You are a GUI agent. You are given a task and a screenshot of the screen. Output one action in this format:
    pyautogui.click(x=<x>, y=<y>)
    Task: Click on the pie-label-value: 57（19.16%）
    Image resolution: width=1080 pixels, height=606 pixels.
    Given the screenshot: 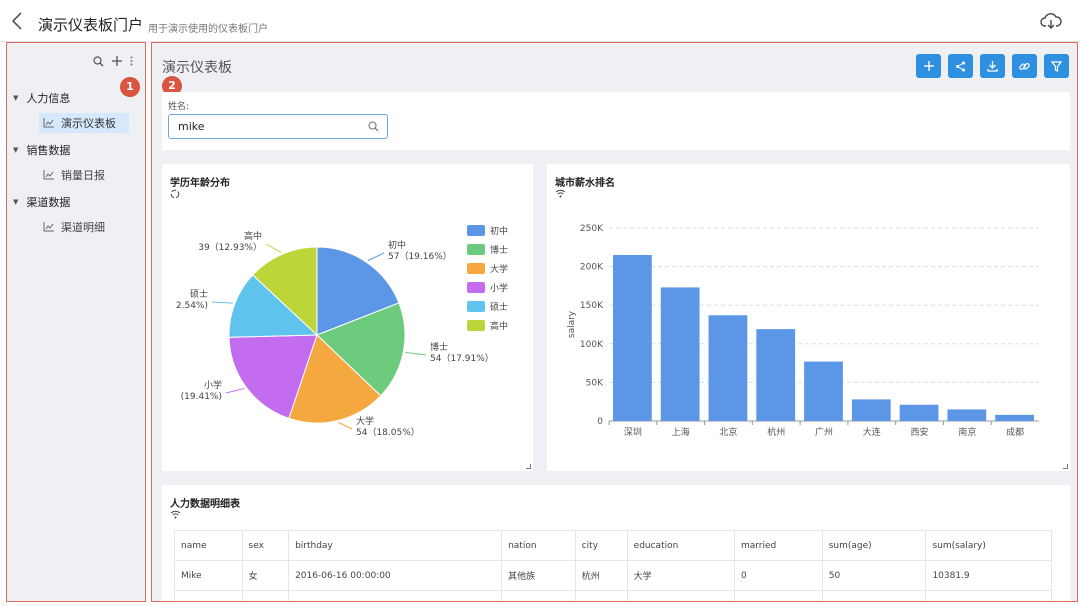 What is the action you would take?
    pyautogui.click(x=420, y=256)
    